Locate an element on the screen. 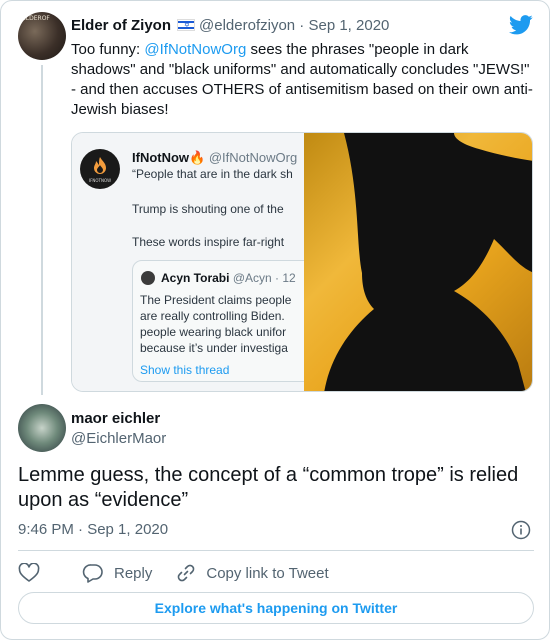 This screenshot has height=640, width=550. author-handle: @elderofziyon is located at coordinates (247, 25).